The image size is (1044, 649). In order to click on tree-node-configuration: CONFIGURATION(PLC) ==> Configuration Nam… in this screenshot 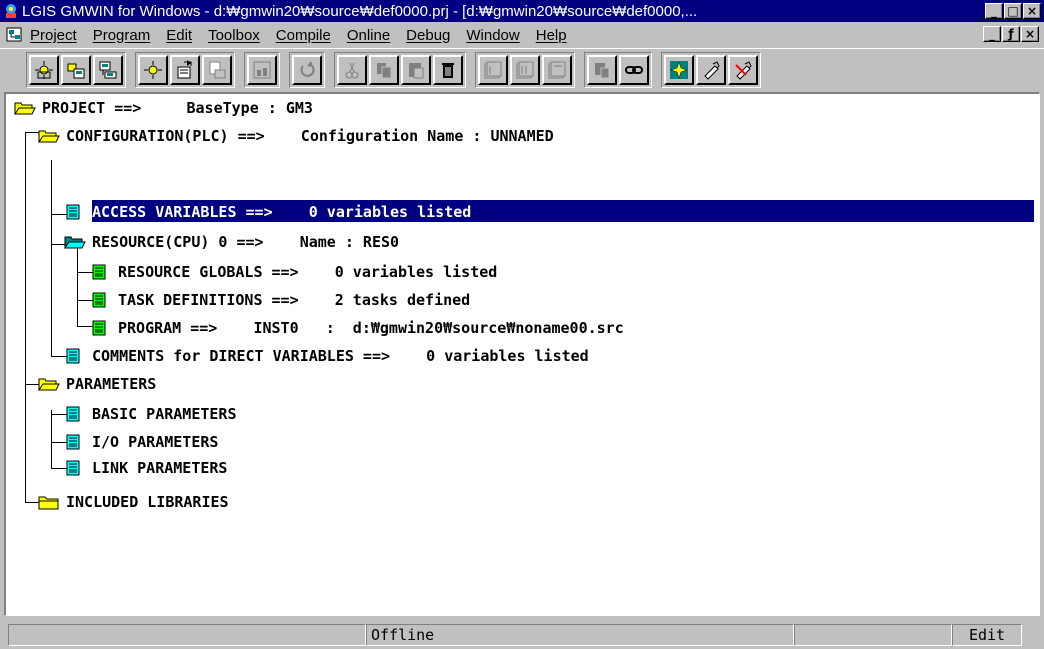, I will do `click(296, 136)`.